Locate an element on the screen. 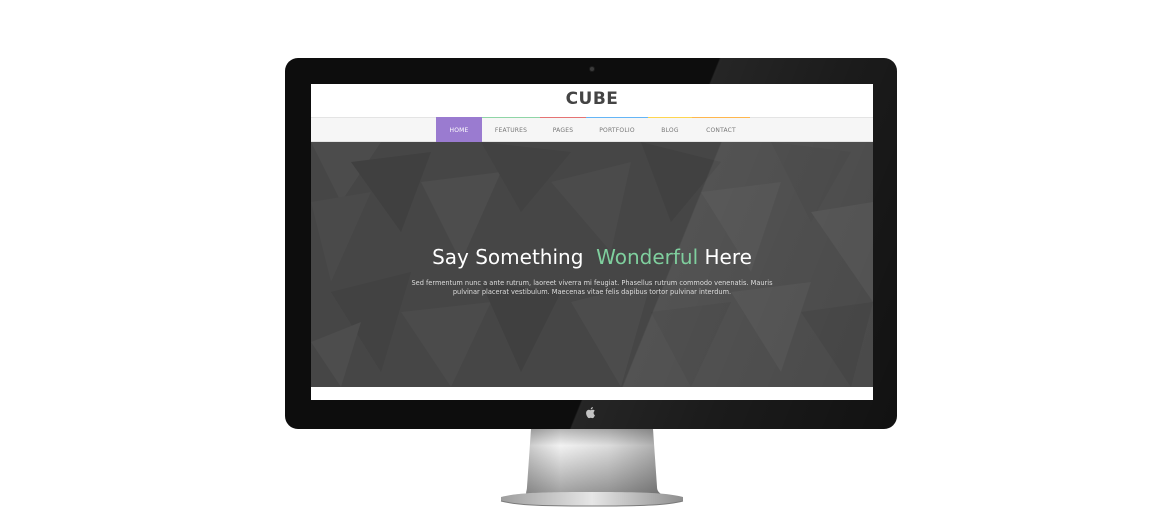 Image resolution: width=1170 pixels, height=508 pixels. nav-contact-label: CONTACT is located at coordinates (721, 130).